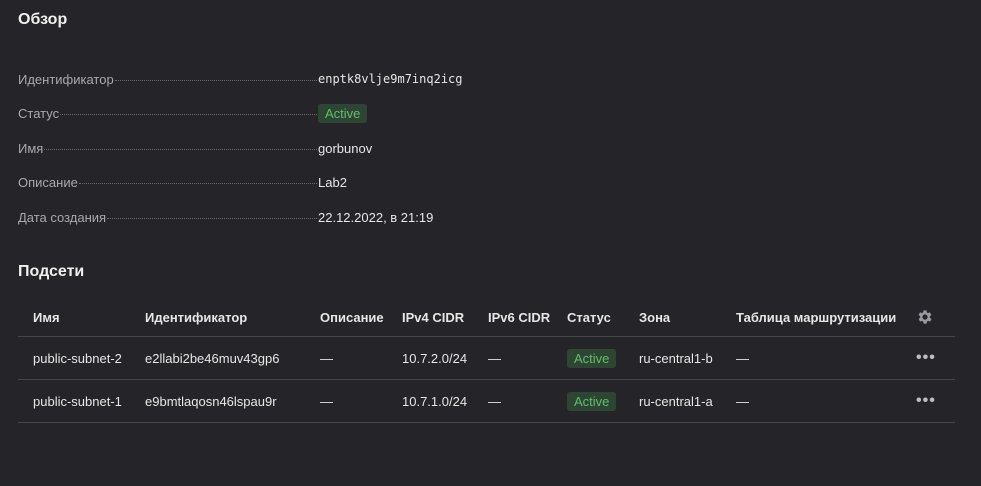 The height and width of the screenshot is (486, 981). What do you see at coordinates (376, 217) in the screenshot?
I see `prop-value-created: 22.12.2022, в 21:19` at bounding box center [376, 217].